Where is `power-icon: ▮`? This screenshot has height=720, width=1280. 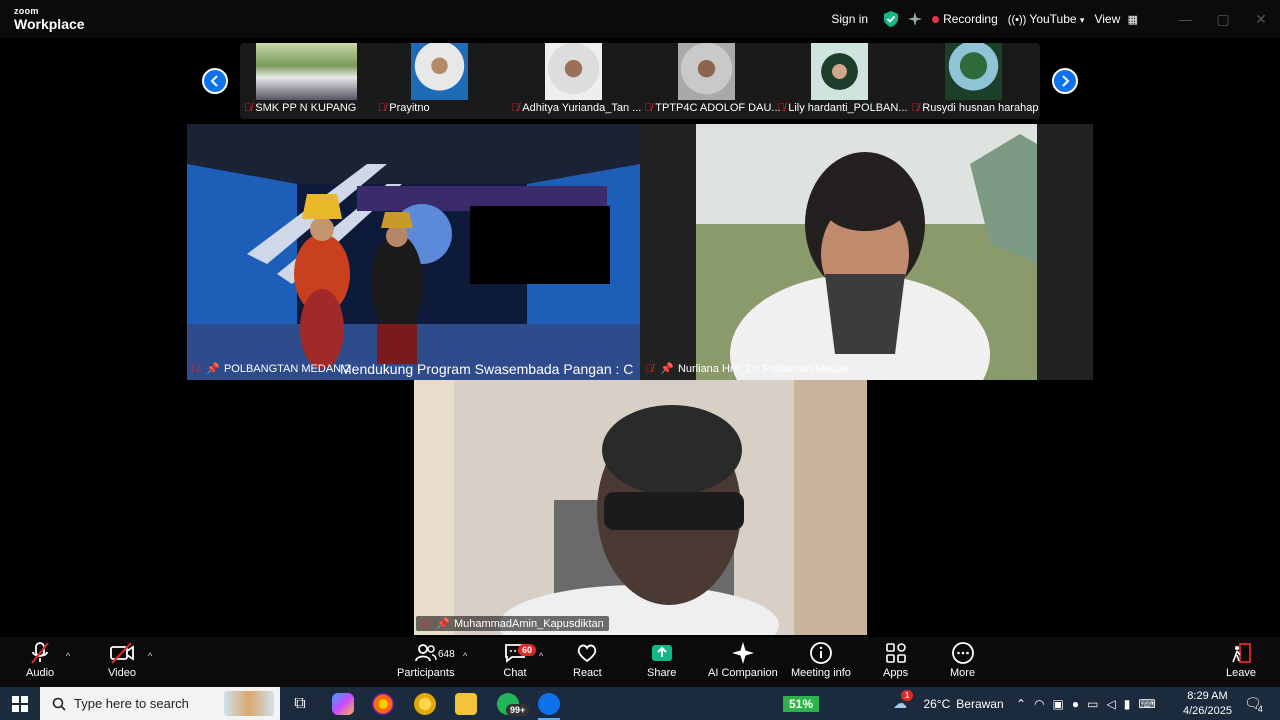 power-icon: ▮ is located at coordinates (1127, 704).